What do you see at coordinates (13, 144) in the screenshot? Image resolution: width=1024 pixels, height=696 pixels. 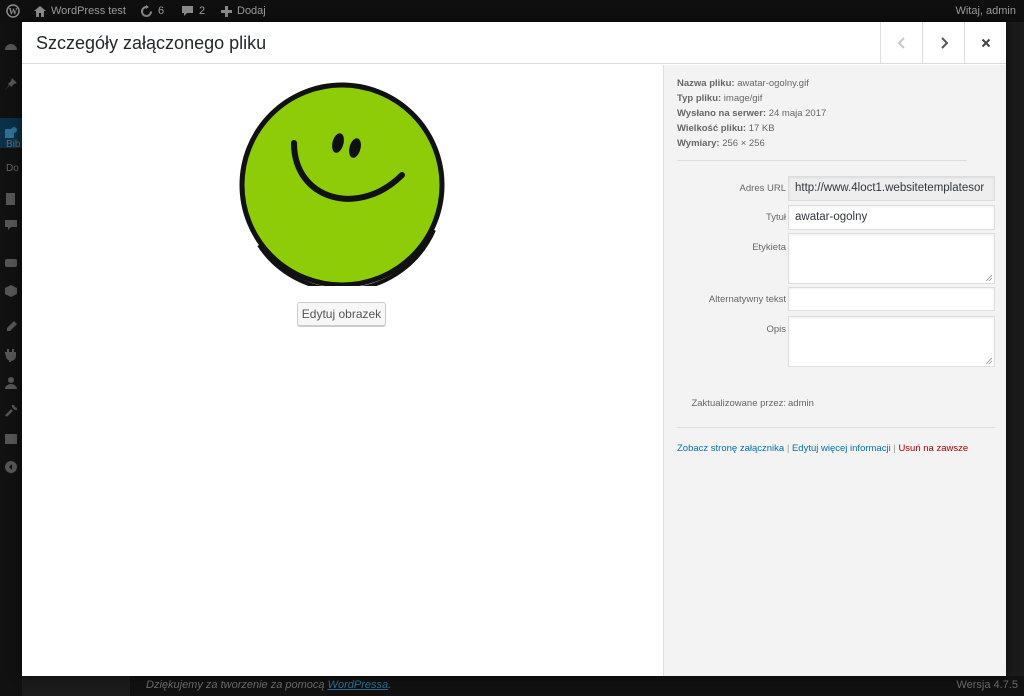 I see `submenu-library: Bib` at bounding box center [13, 144].